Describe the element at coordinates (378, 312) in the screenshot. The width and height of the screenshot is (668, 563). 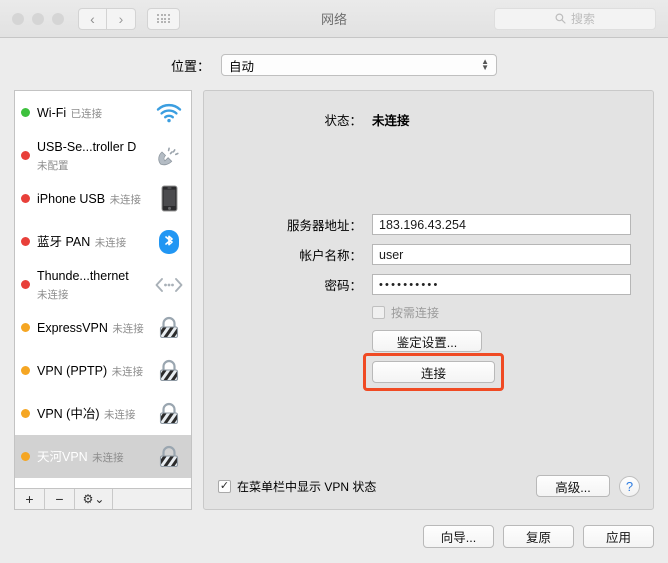
I see `on-demand-checkbox` at that location.